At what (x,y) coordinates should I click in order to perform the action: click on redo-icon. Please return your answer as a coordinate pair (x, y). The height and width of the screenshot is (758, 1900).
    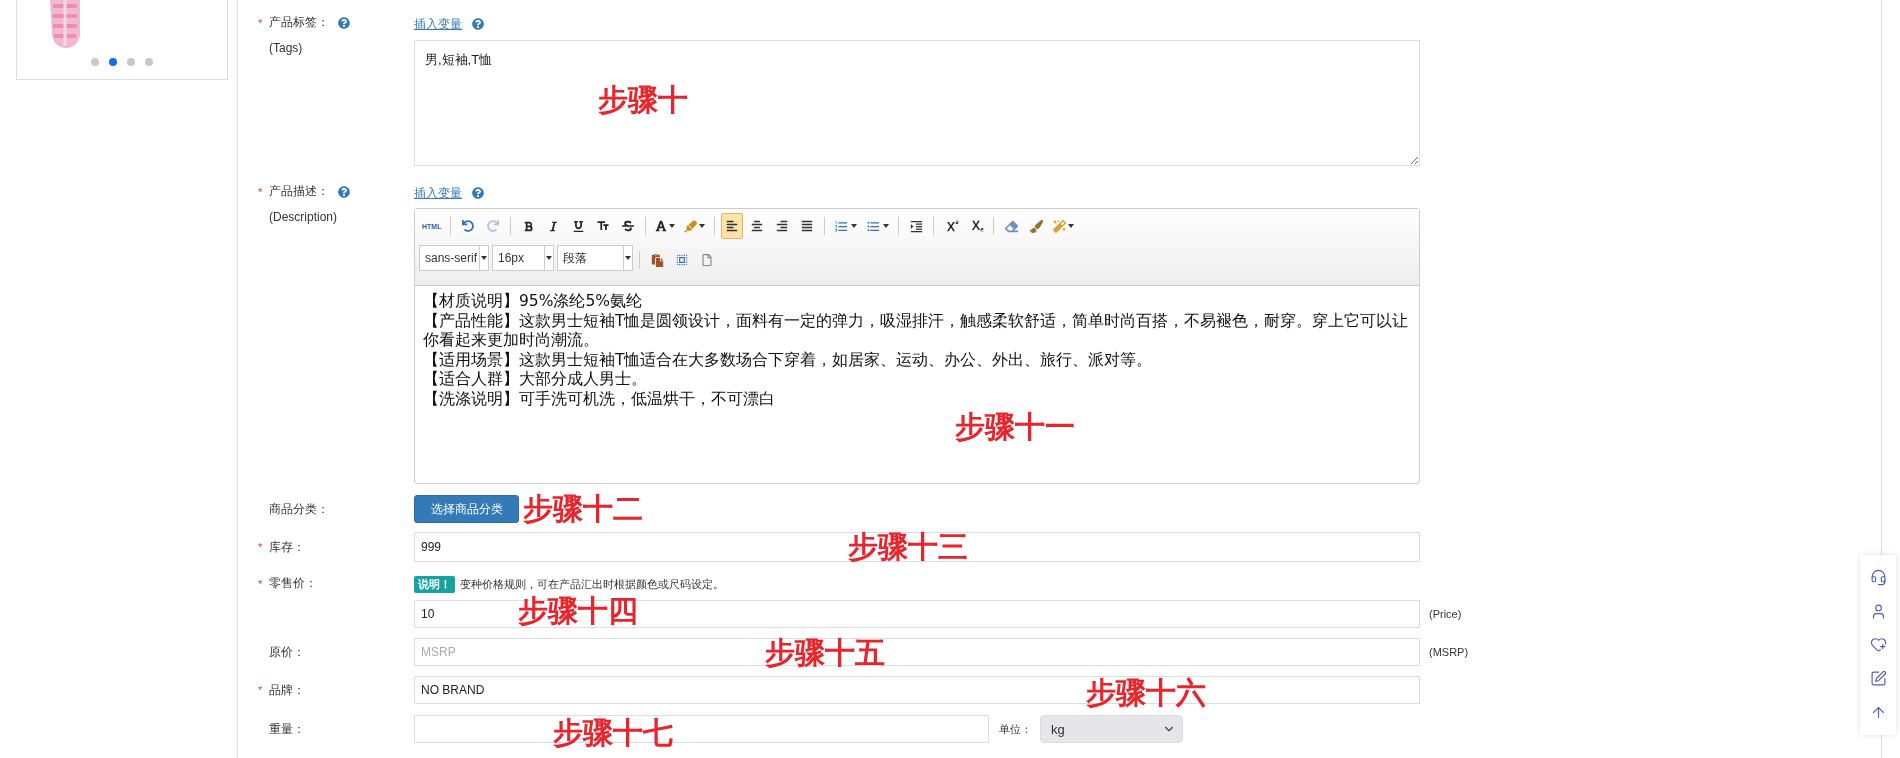
    Looking at the image, I should click on (493, 226).